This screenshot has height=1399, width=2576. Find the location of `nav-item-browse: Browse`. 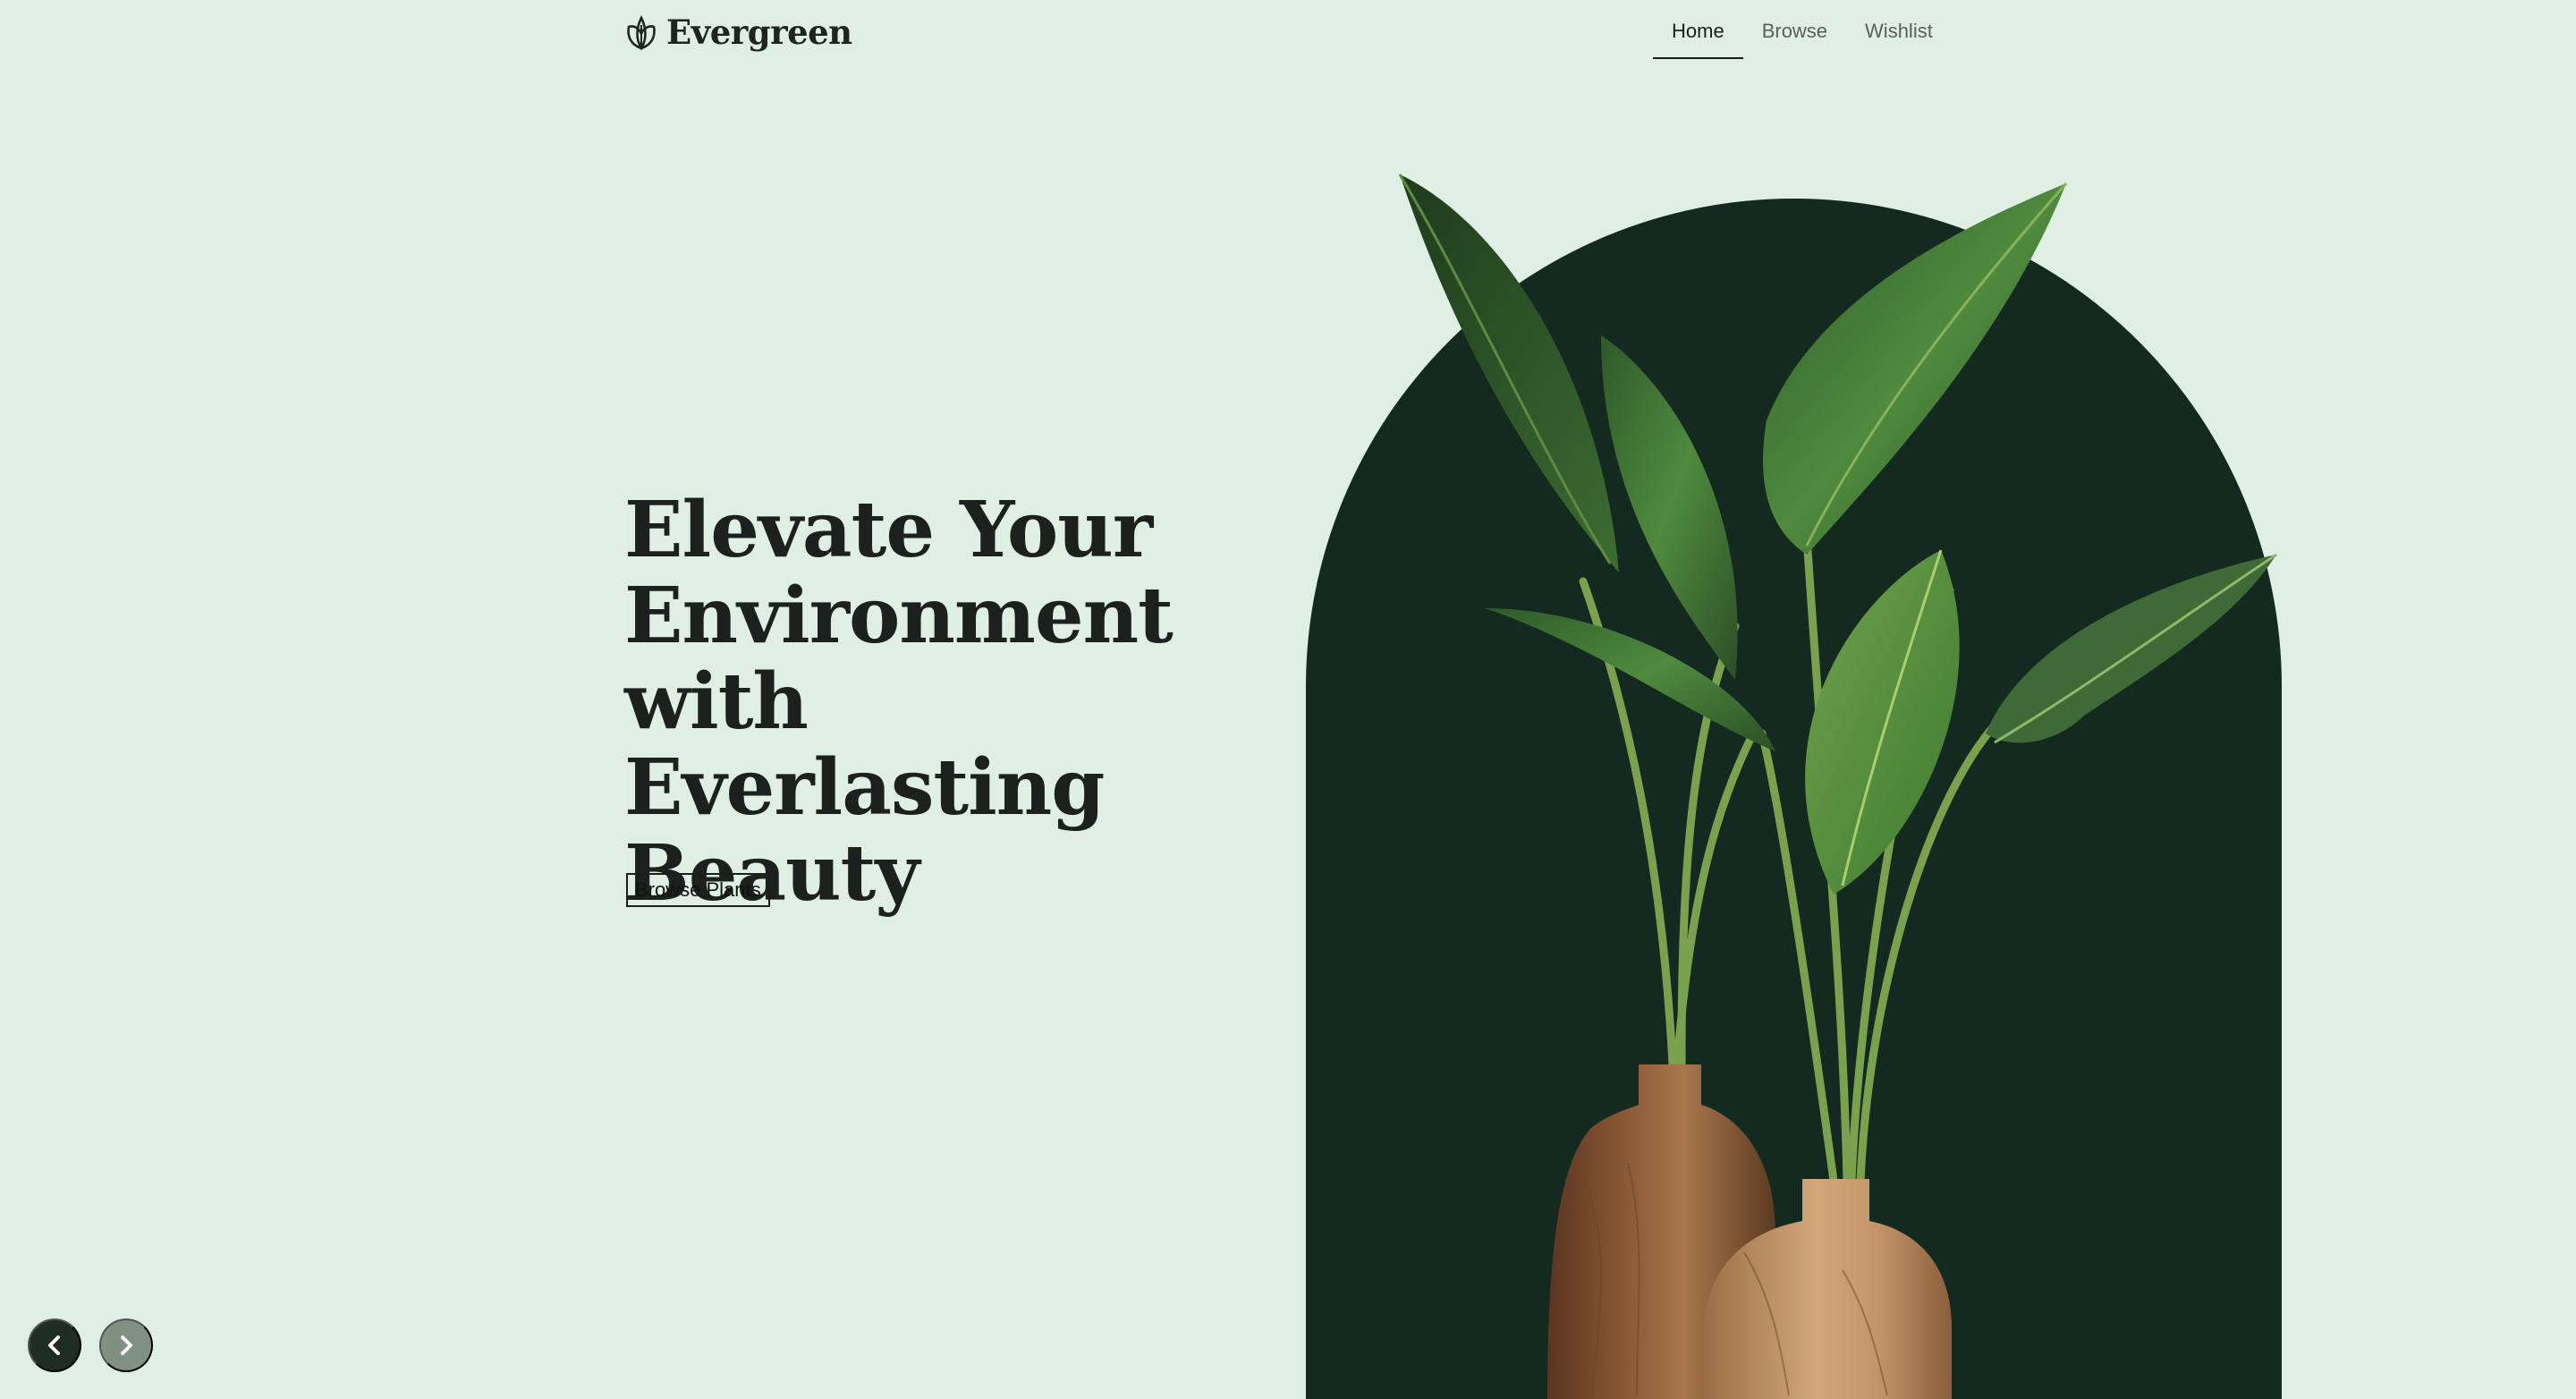

nav-item-browse: Browse is located at coordinates (1794, 29).